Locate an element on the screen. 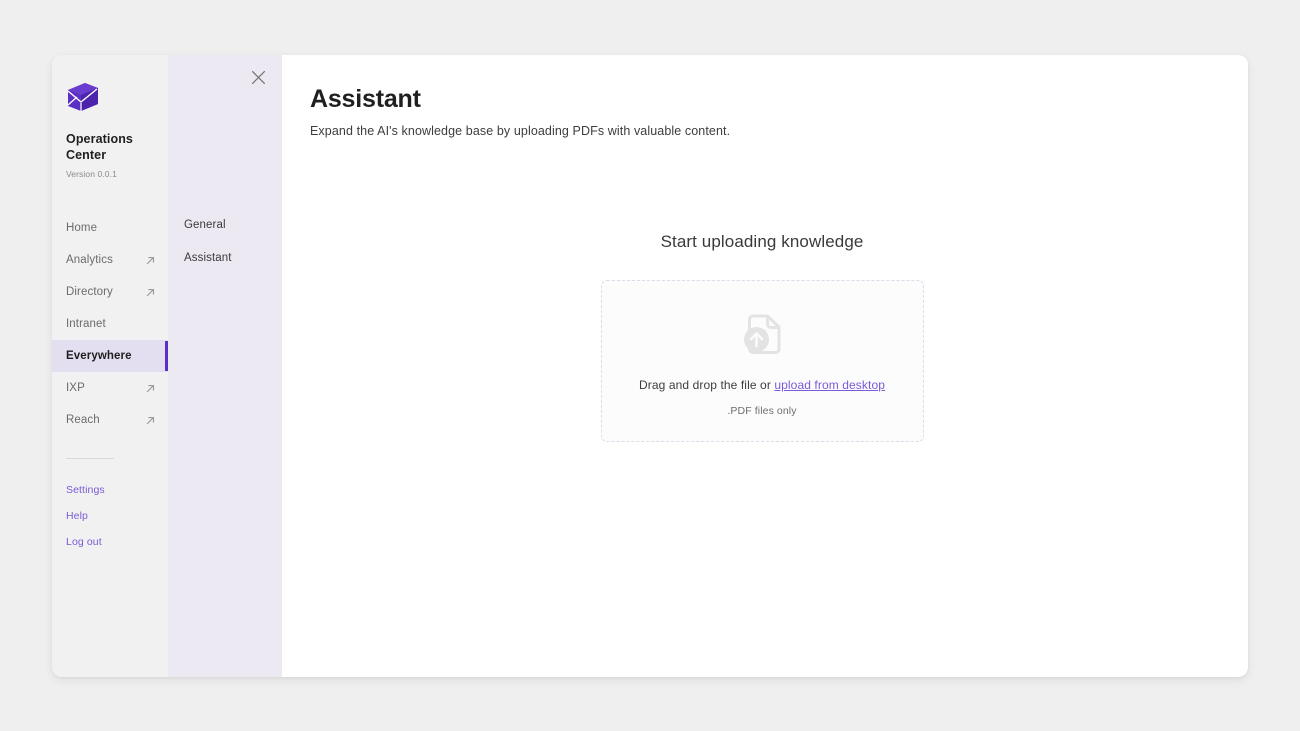 This screenshot has height=731, width=1300. close-icon is located at coordinates (258, 80).